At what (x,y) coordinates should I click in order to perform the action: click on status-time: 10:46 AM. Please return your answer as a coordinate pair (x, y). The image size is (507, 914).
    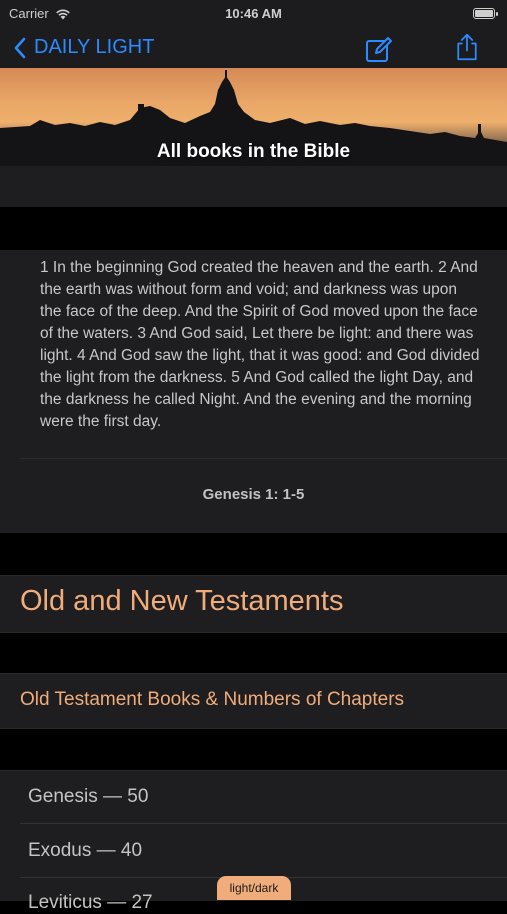
    Looking at the image, I should click on (253, 13).